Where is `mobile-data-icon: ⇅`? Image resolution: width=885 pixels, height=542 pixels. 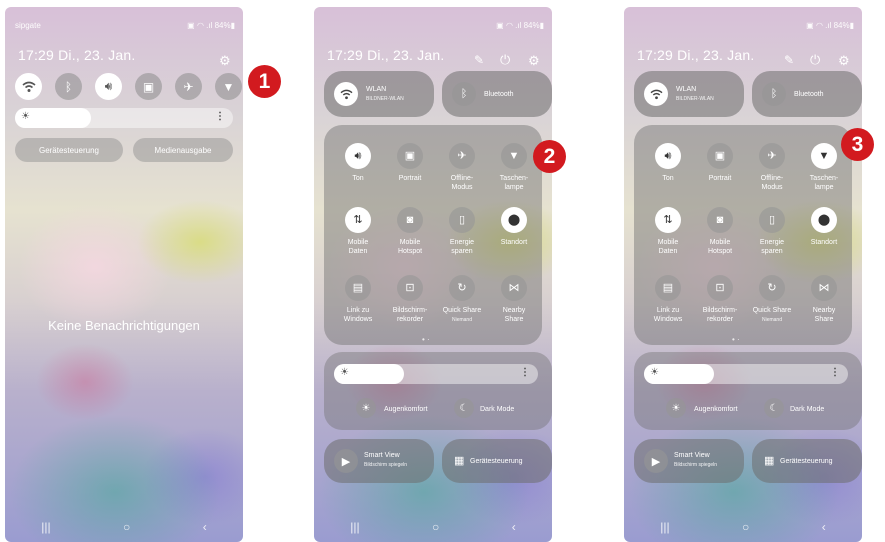
mobile-data-icon: ⇅ is located at coordinates (358, 220).